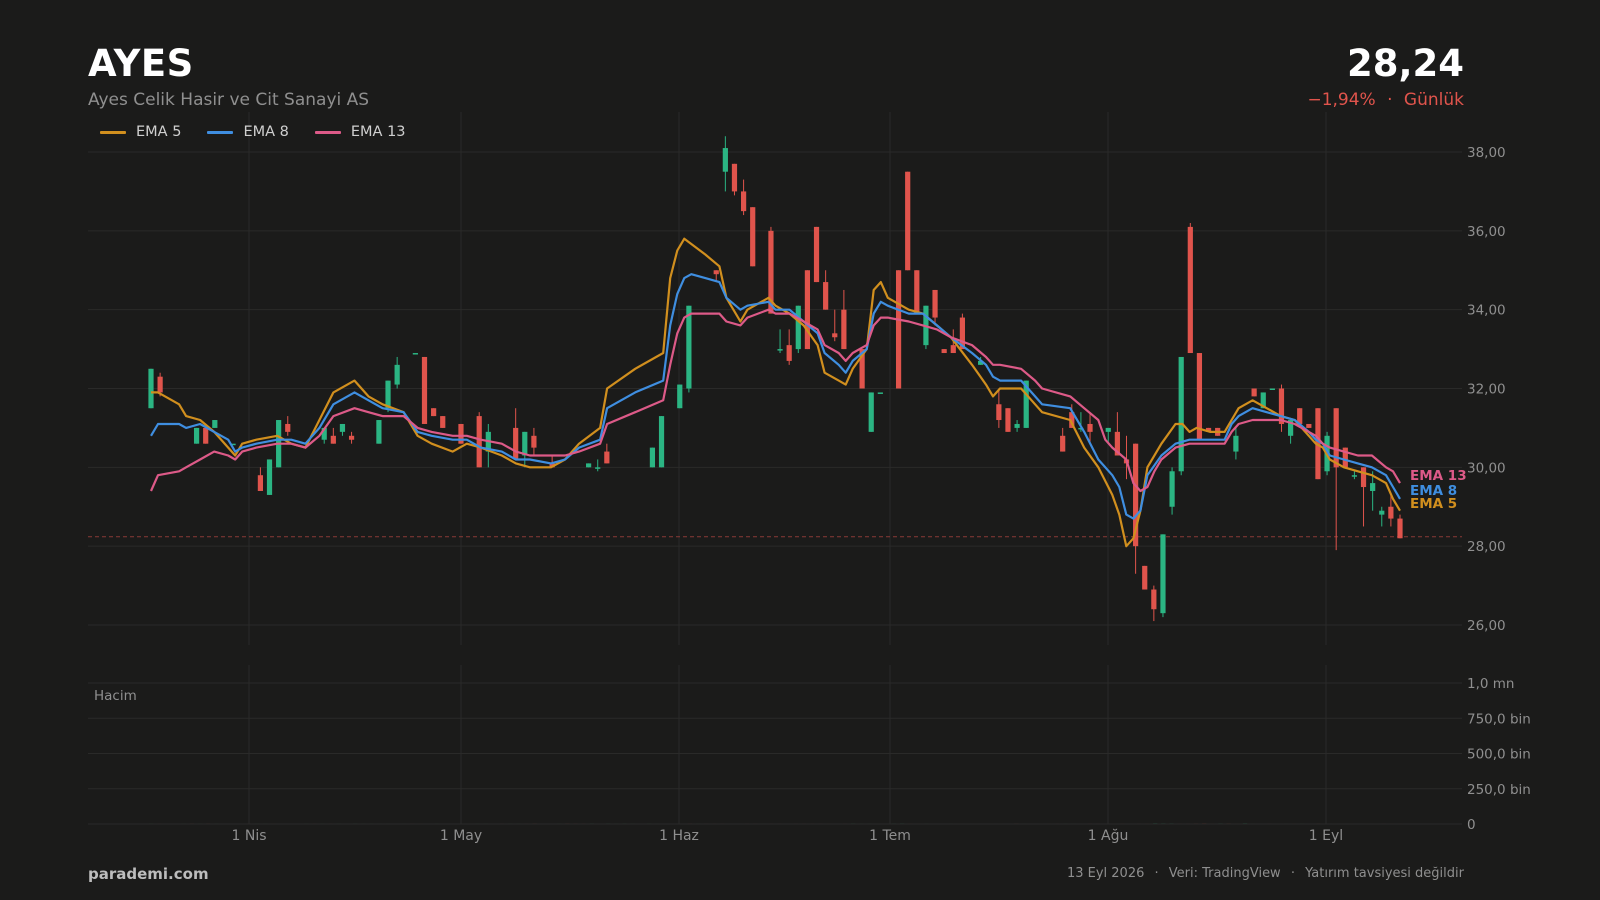  Describe the element at coordinates (266, 132) in the screenshot. I see `legend-label-ema8: EMA 8` at that location.